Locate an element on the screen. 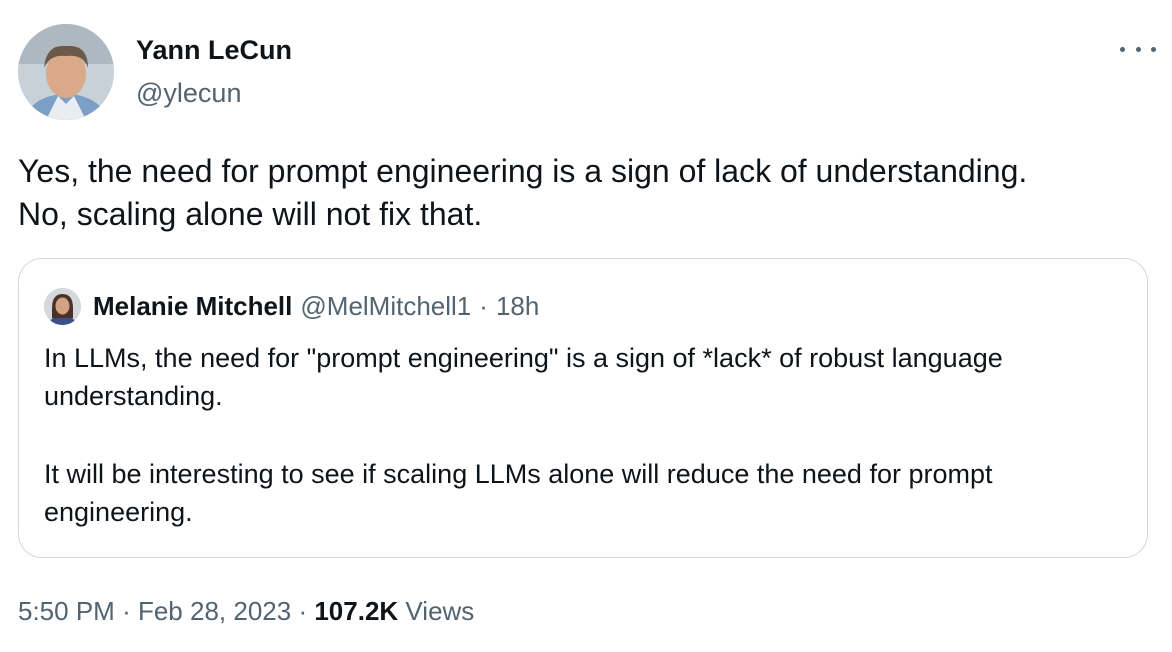 The image size is (1172, 652). more-horizontal-icon is located at coordinates (1138, 49).